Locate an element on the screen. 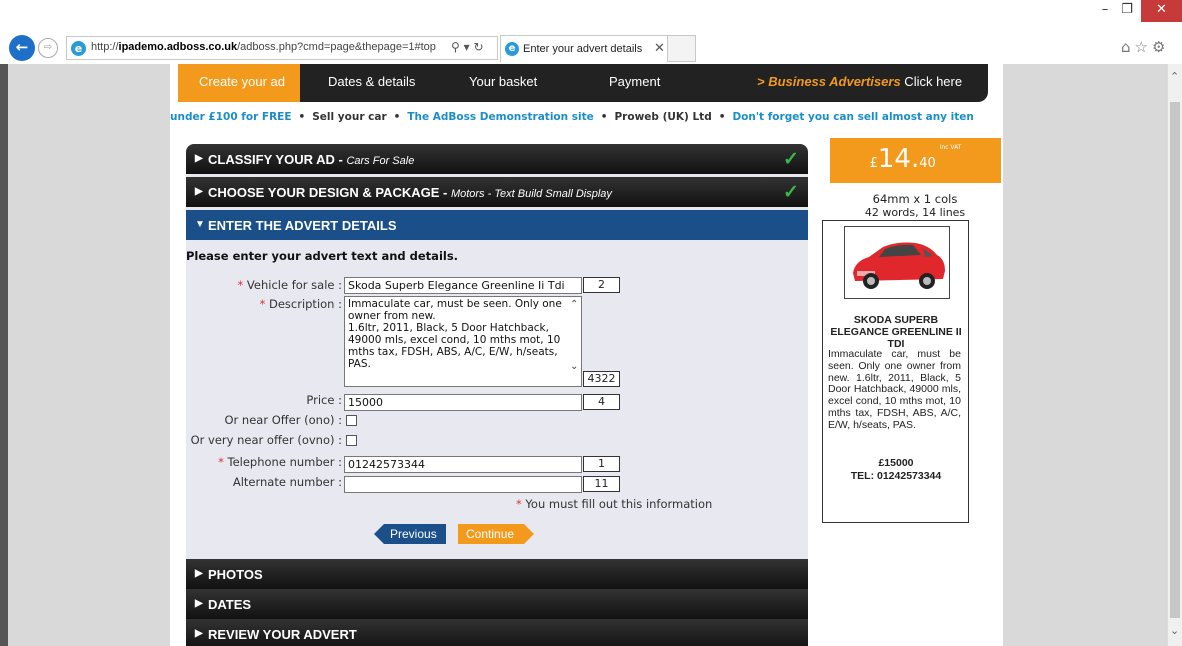 The width and height of the screenshot is (1182, 646). ticker-item: Sell your car is located at coordinates (349, 117).